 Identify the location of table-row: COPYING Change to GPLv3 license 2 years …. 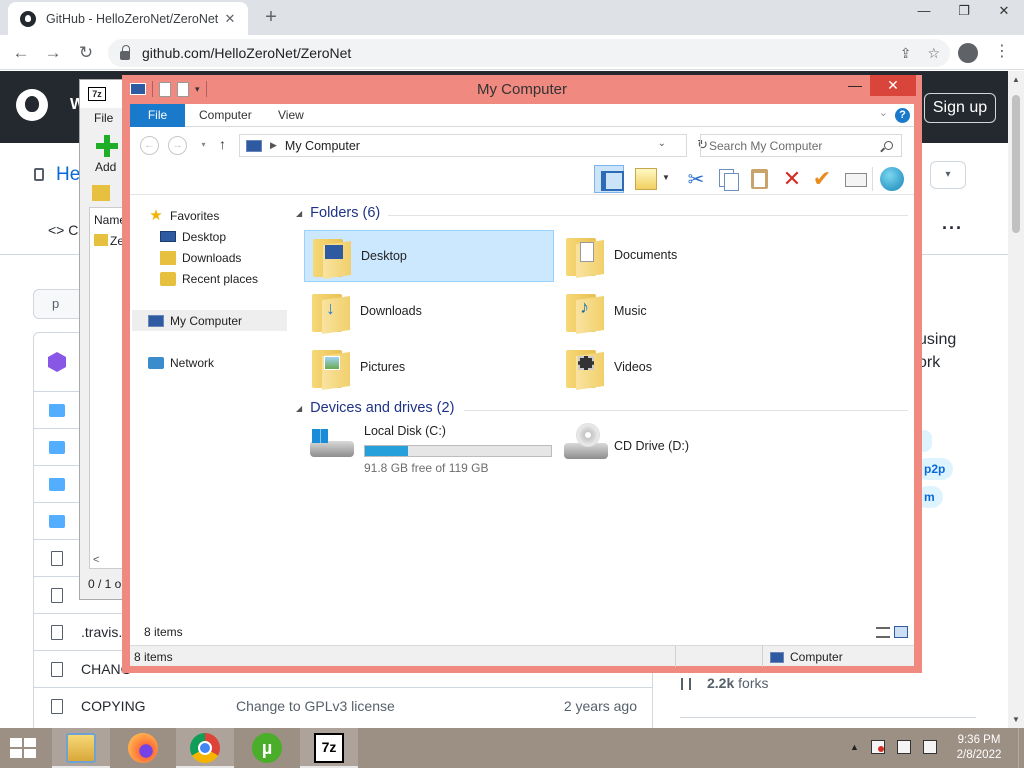
(343, 705).